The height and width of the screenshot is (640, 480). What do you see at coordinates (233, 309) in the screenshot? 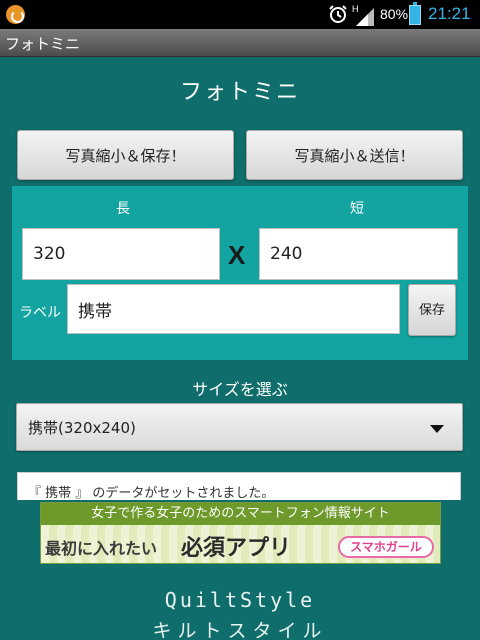
I see `label-input: 携帯` at bounding box center [233, 309].